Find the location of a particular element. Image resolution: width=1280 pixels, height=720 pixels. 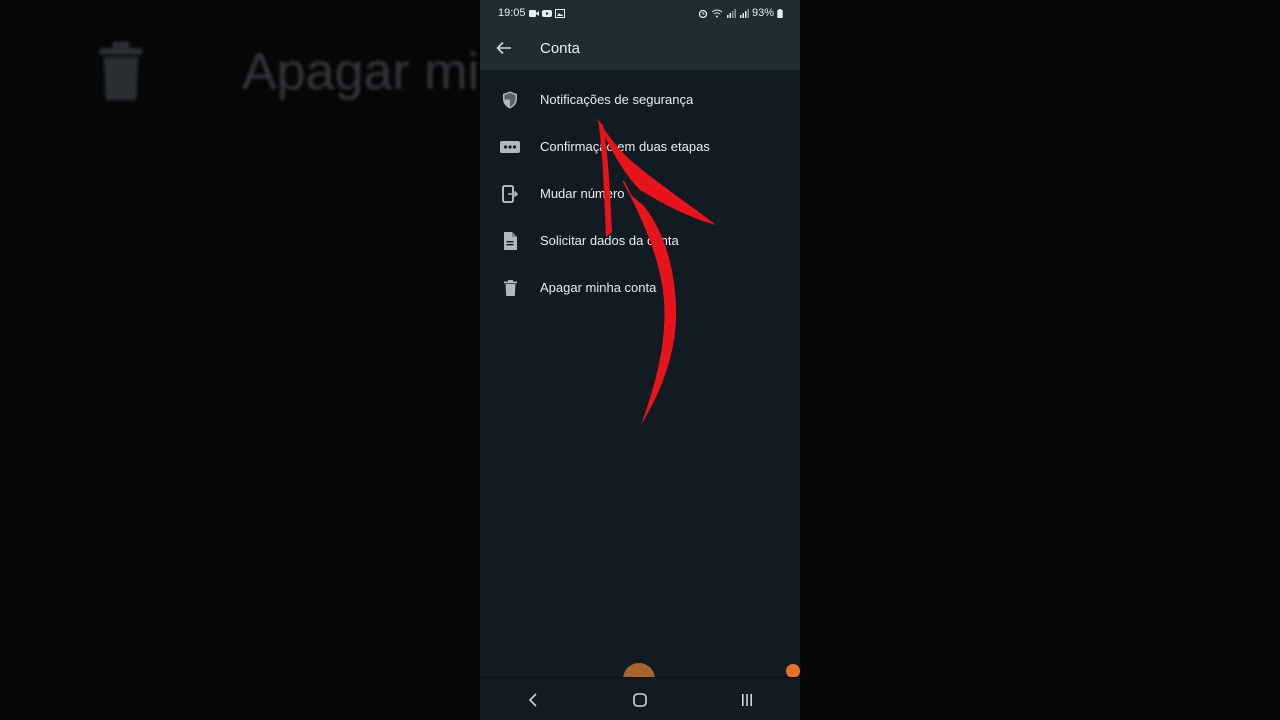

page-title: Conta is located at coordinates (560, 48).